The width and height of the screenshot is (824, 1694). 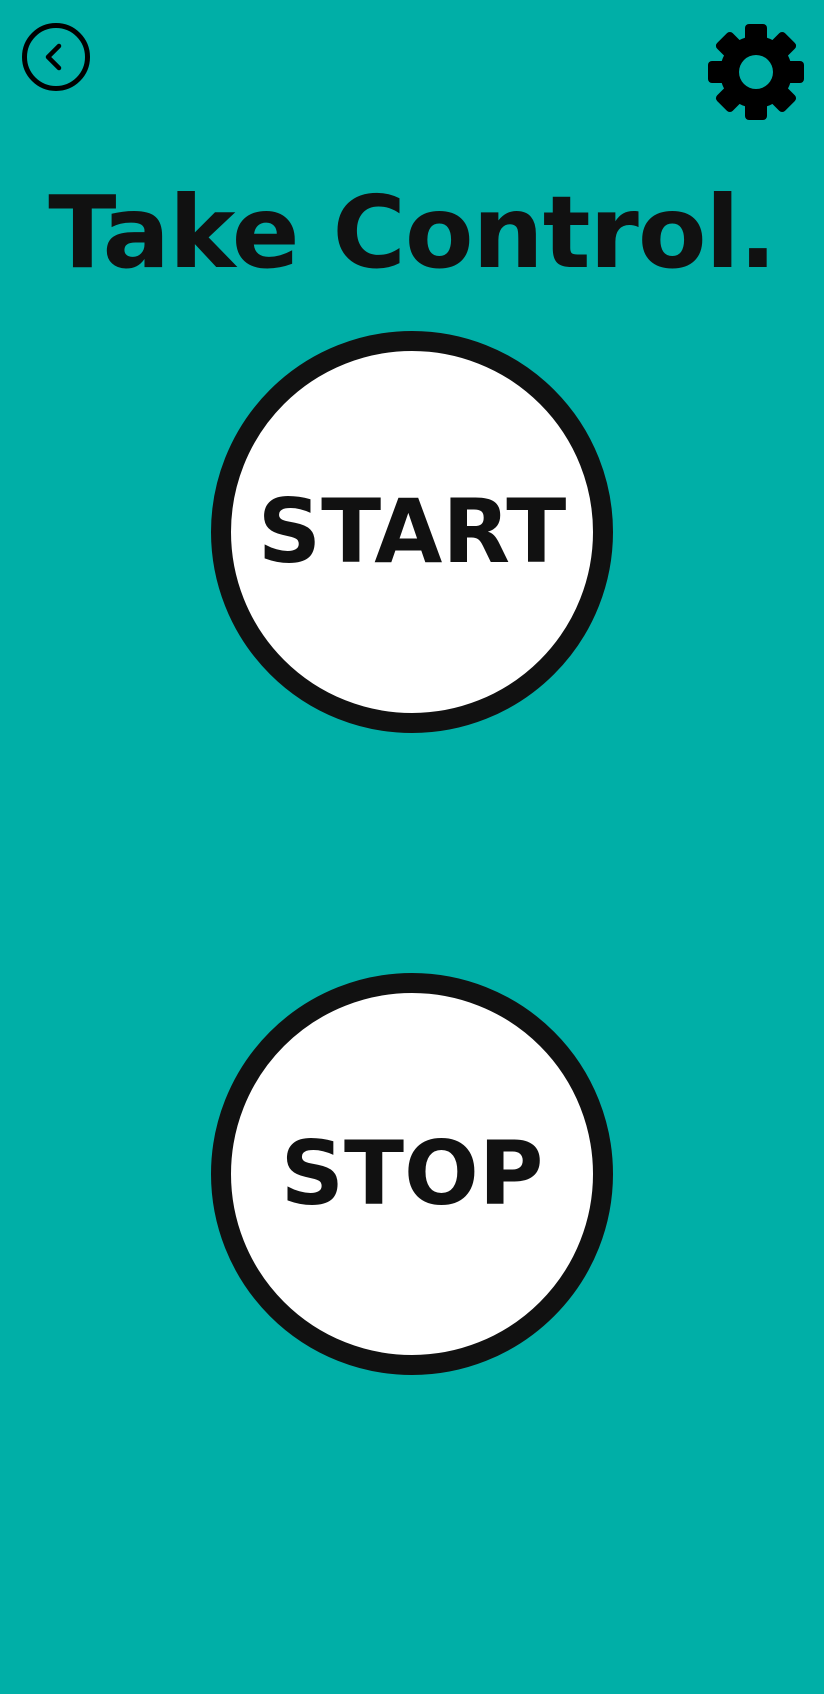 I want to click on stop-button: STOP, so click(x=412, y=1174).